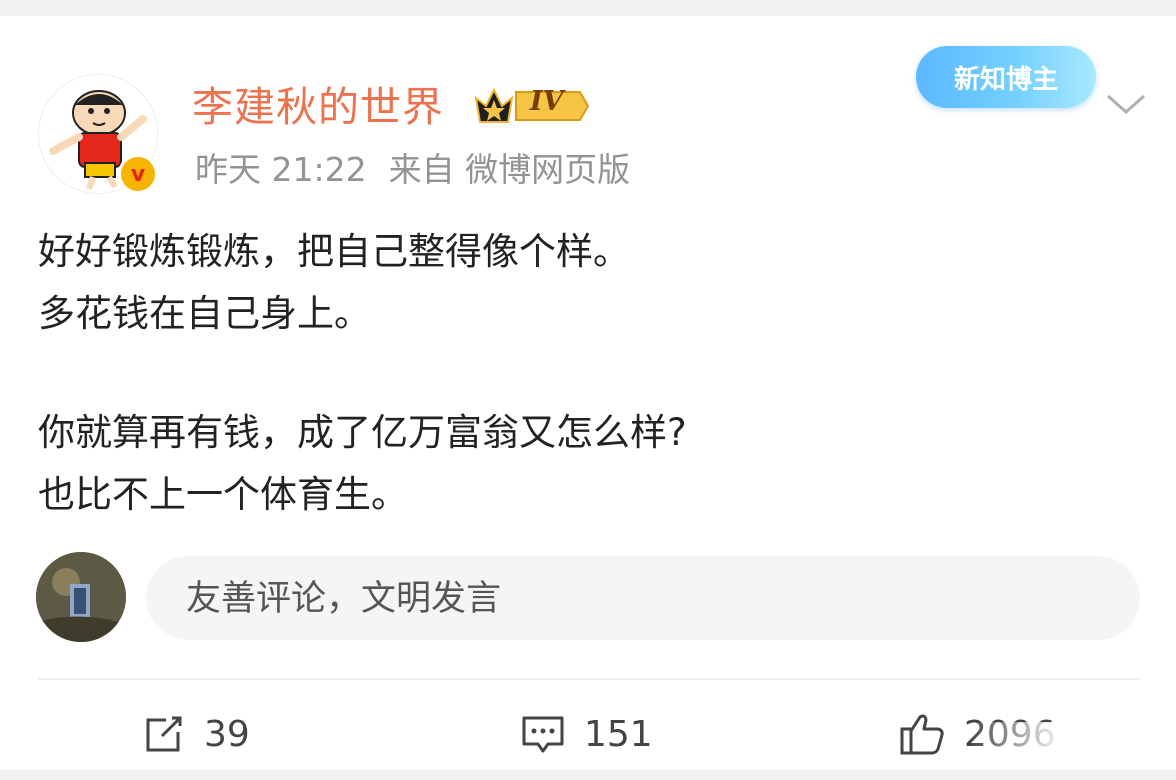 The image size is (1176, 780). I want to click on post-source: 来自 微博网页版, so click(510, 169).